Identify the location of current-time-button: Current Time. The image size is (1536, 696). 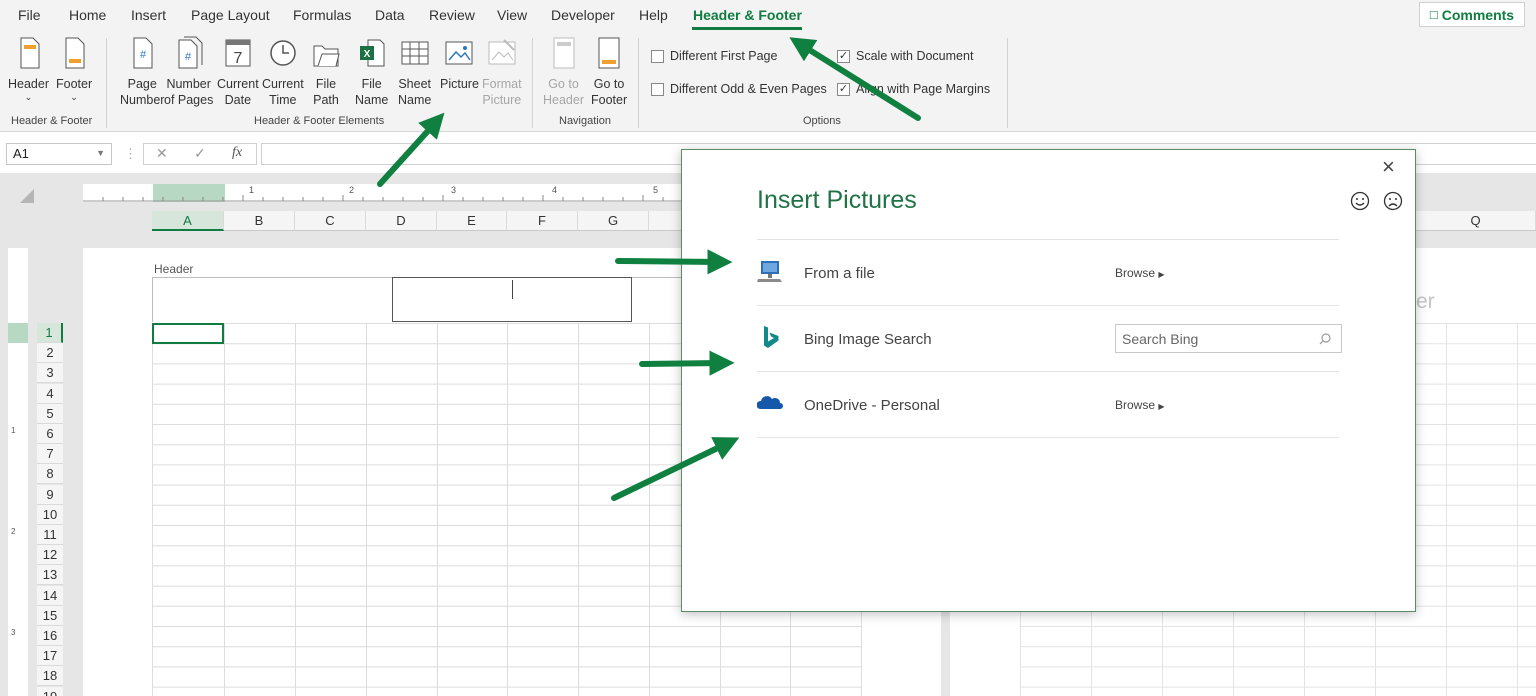
(283, 72).